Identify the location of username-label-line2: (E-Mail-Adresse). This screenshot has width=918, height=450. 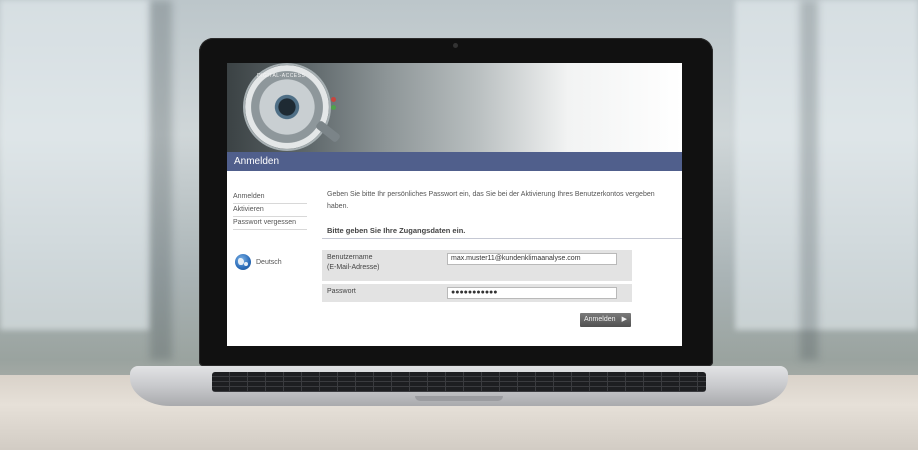
(353, 267).